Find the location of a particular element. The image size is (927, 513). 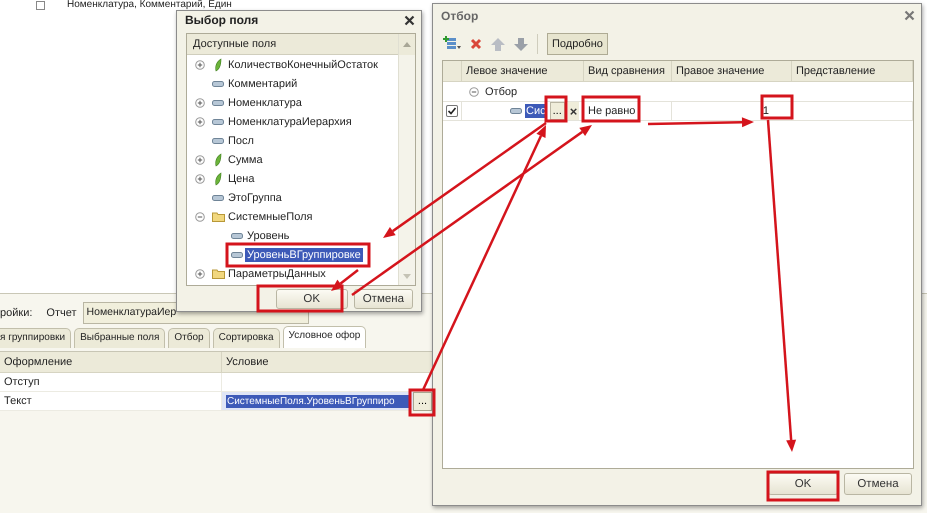

left-value: Сис is located at coordinates (536, 111).